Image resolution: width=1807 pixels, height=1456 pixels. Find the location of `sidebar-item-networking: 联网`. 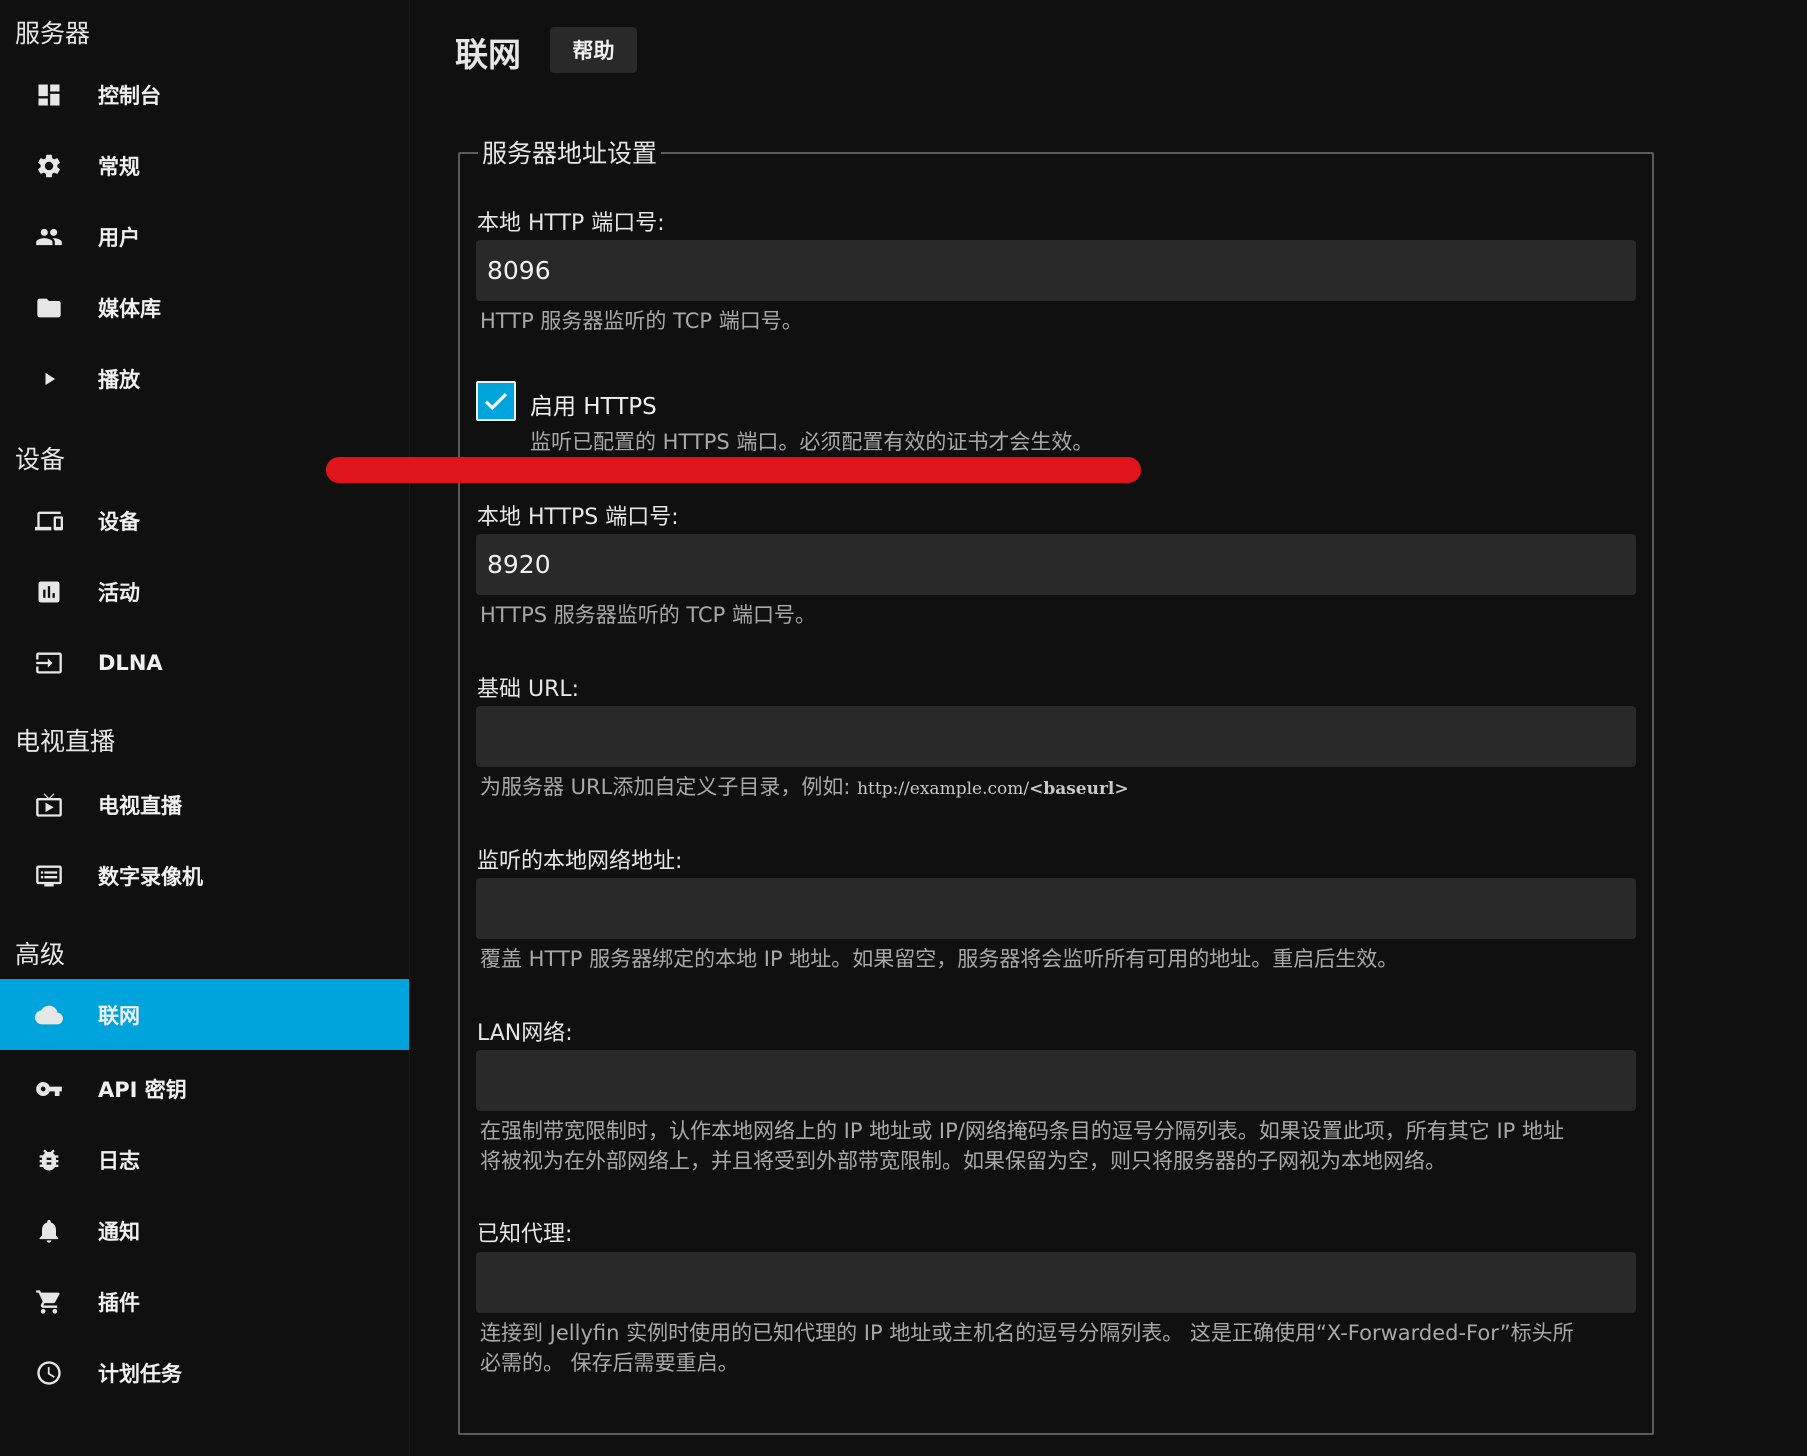

sidebar-item-networking: 联网 is located at coordinates (204, 1014).